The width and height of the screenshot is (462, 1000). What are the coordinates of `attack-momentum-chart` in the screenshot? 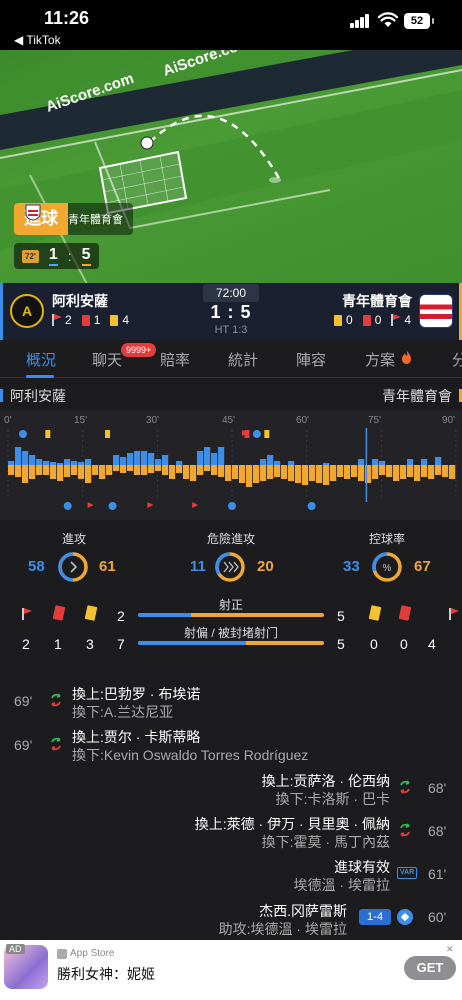 It's located at (231, 465).